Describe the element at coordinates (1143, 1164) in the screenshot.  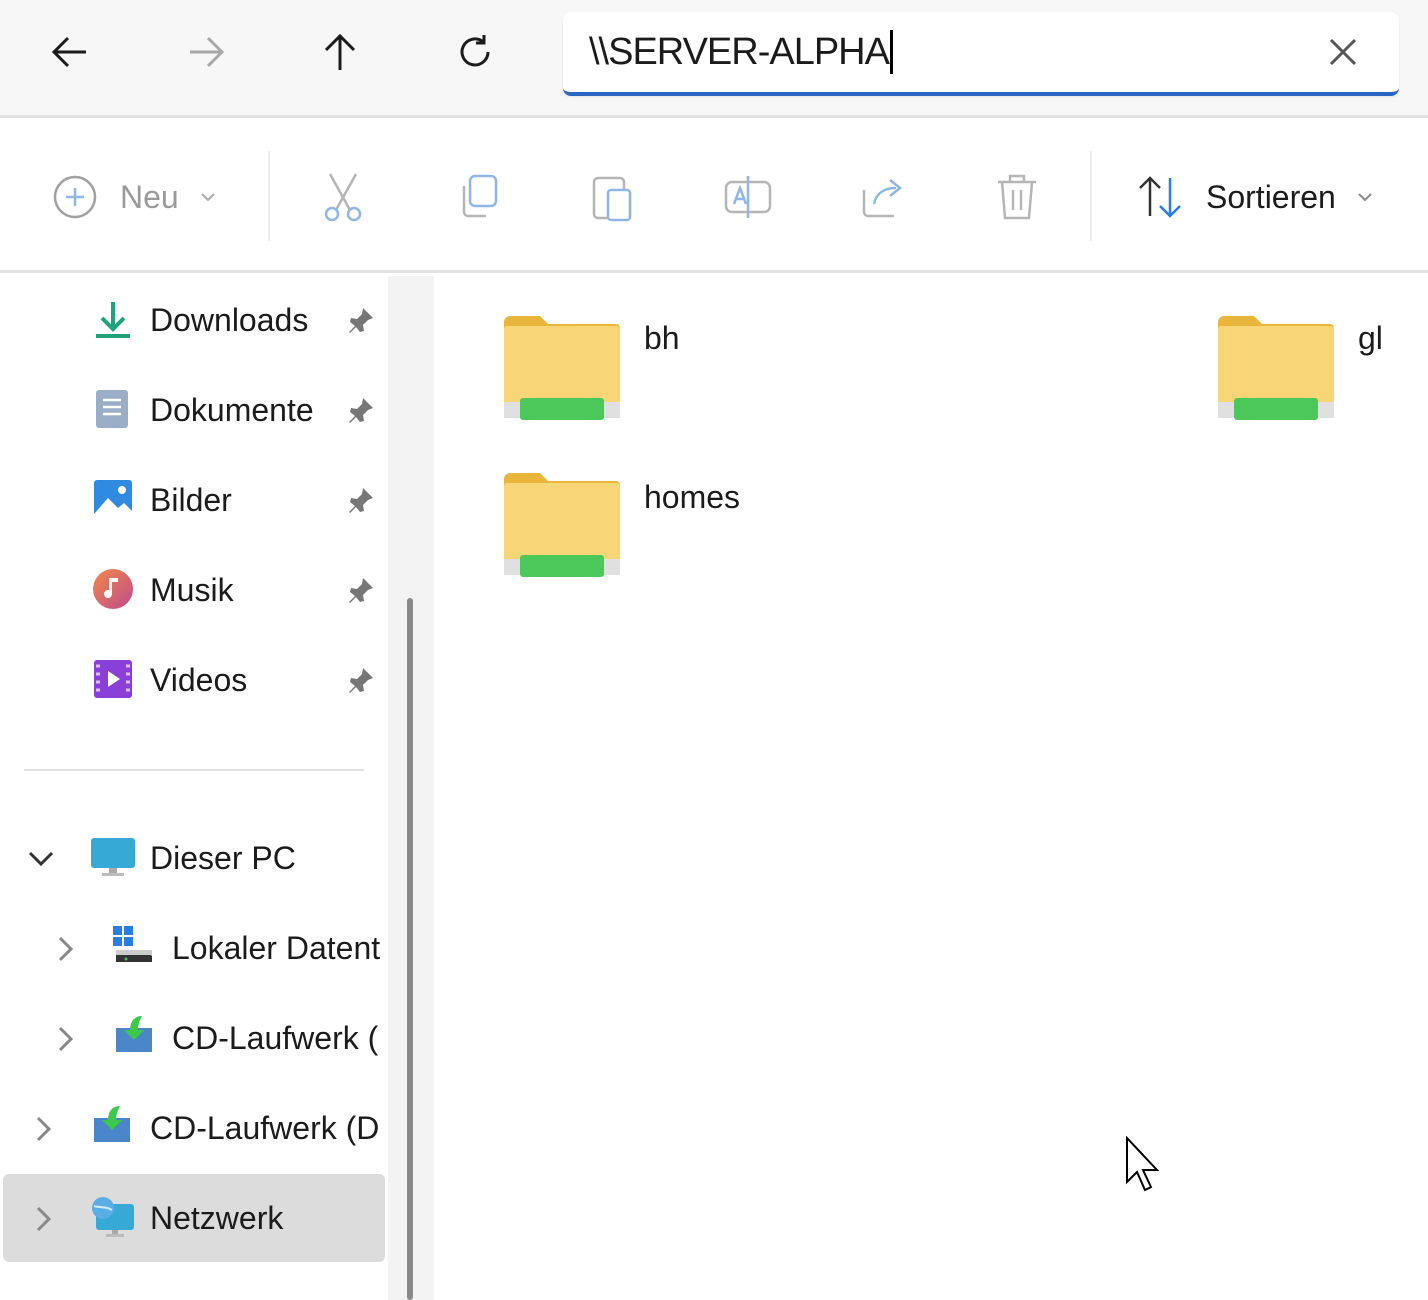
I see `mouse-cursor-icon` at that location.